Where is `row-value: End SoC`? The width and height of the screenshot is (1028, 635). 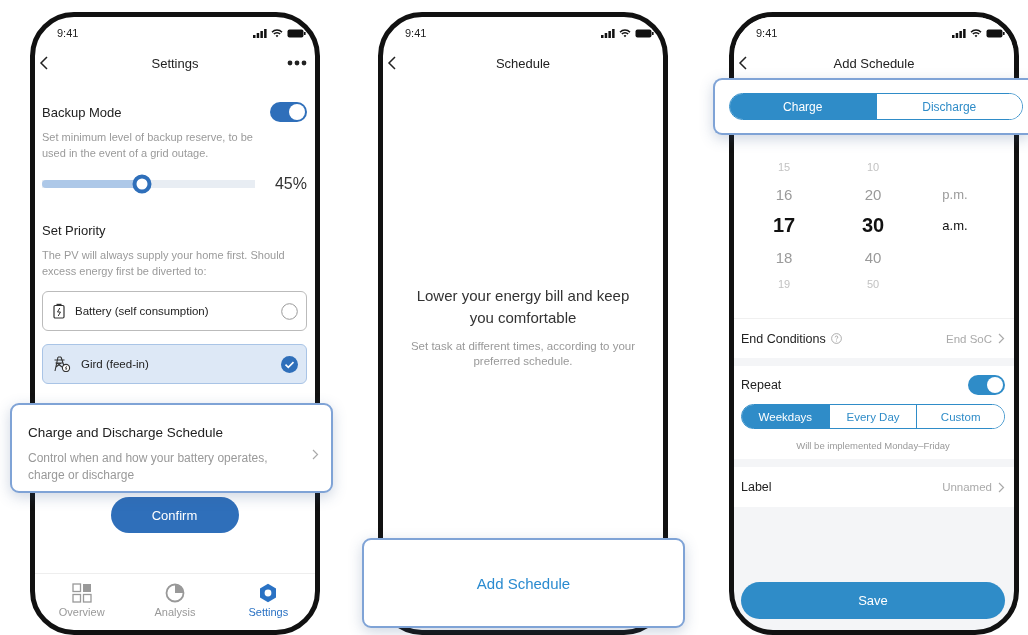
row-value: End SoC is located at coordinates (968, 338).